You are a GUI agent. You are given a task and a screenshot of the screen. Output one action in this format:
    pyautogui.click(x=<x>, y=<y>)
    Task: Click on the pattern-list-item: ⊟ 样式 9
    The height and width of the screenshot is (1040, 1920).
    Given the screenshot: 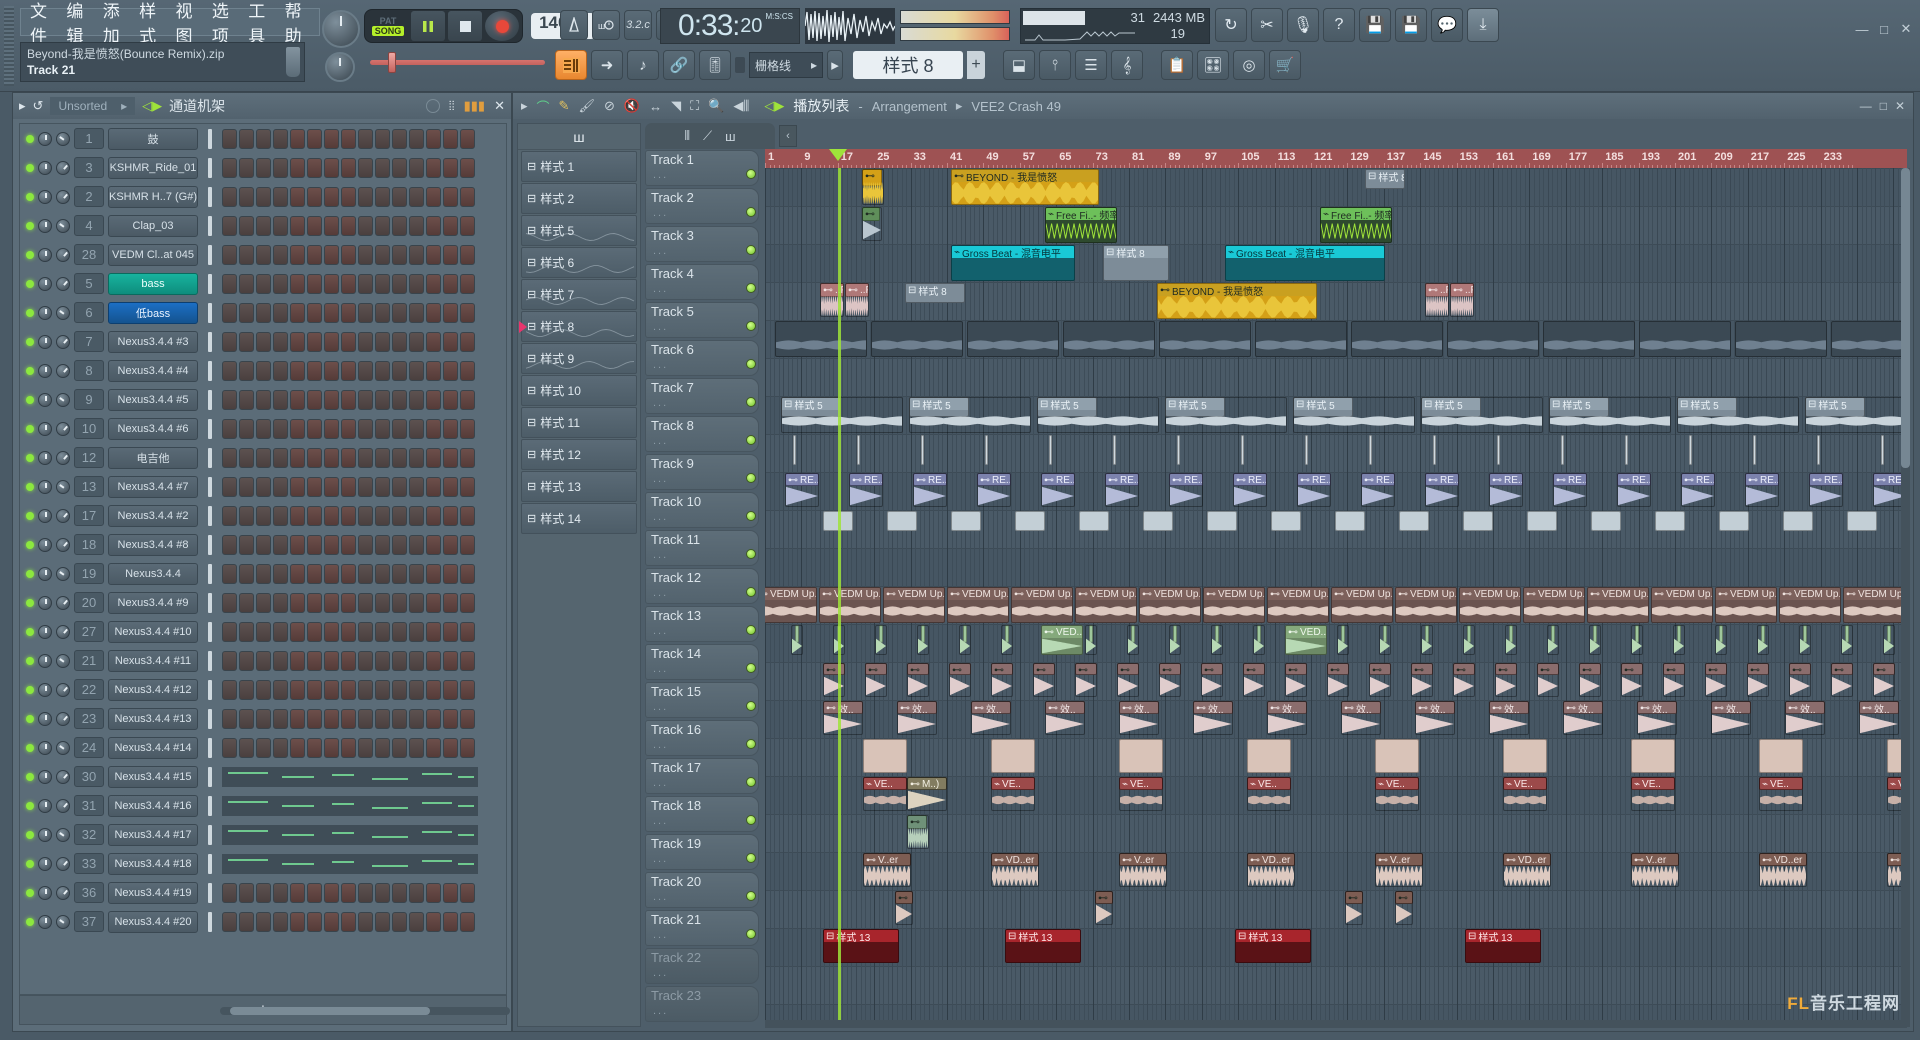 What is the action you would take?
    pyautogui.click(x=579, y=358)
    